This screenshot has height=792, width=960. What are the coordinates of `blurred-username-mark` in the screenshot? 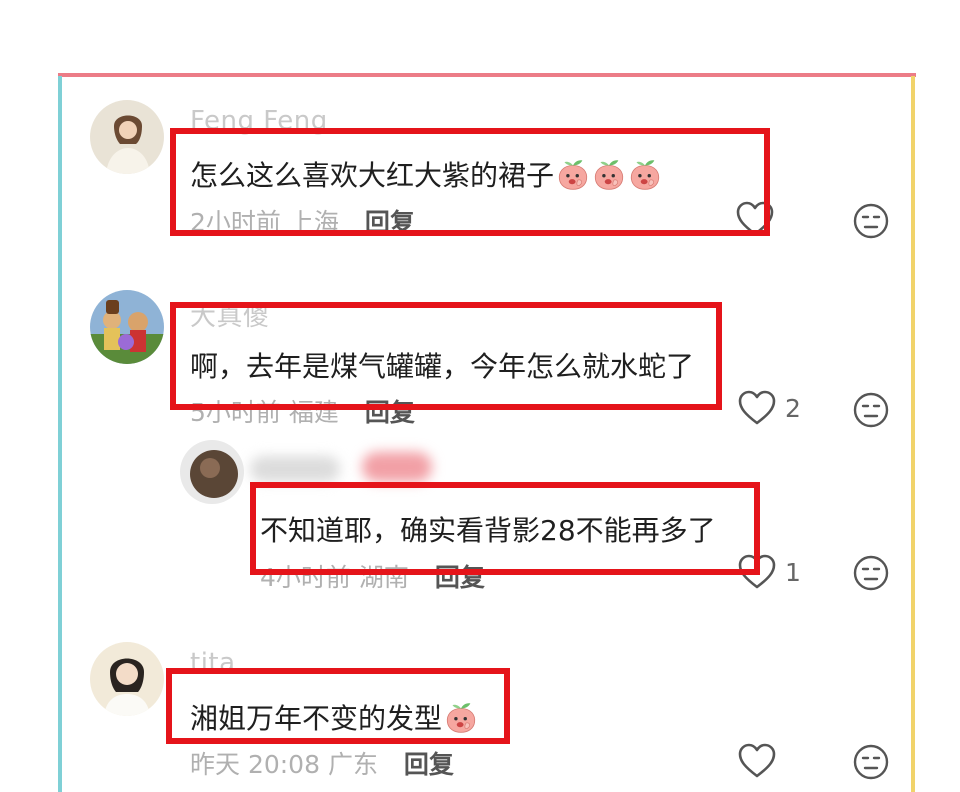 It's located at (397, 467).